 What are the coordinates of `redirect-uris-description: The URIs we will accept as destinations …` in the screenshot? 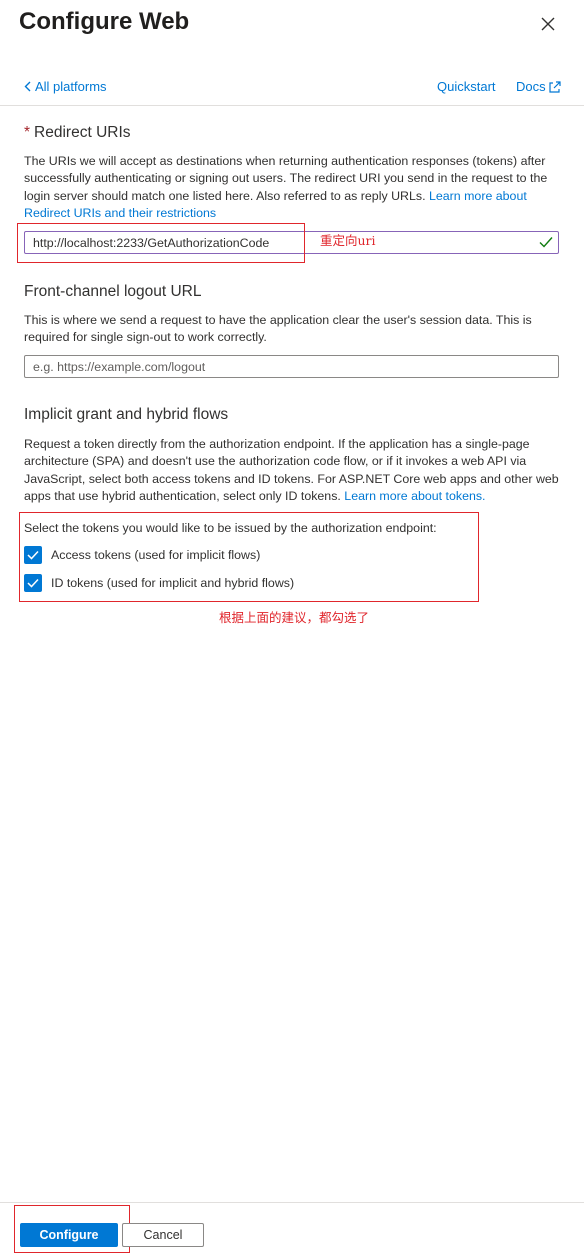 It's located at (294, 187).